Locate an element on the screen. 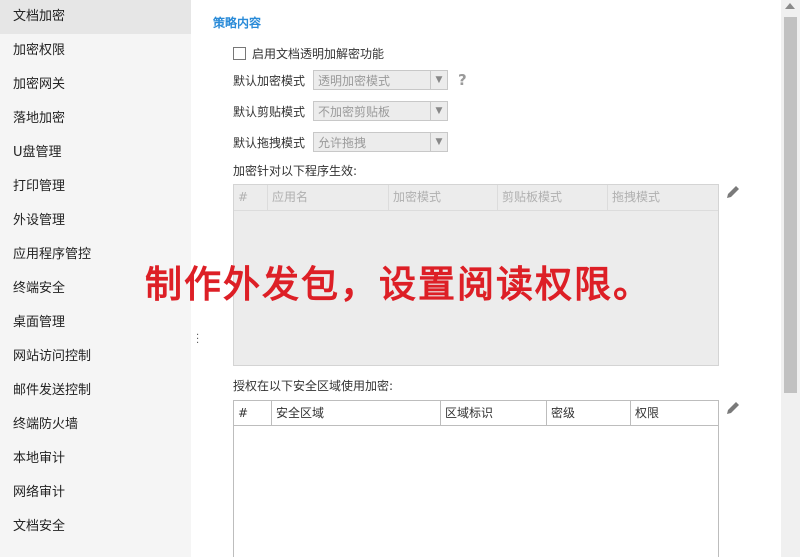 The image size is (800, 557). drag-mode-select: 允许拖拽 ▼ is located at coordinates (380, 142).